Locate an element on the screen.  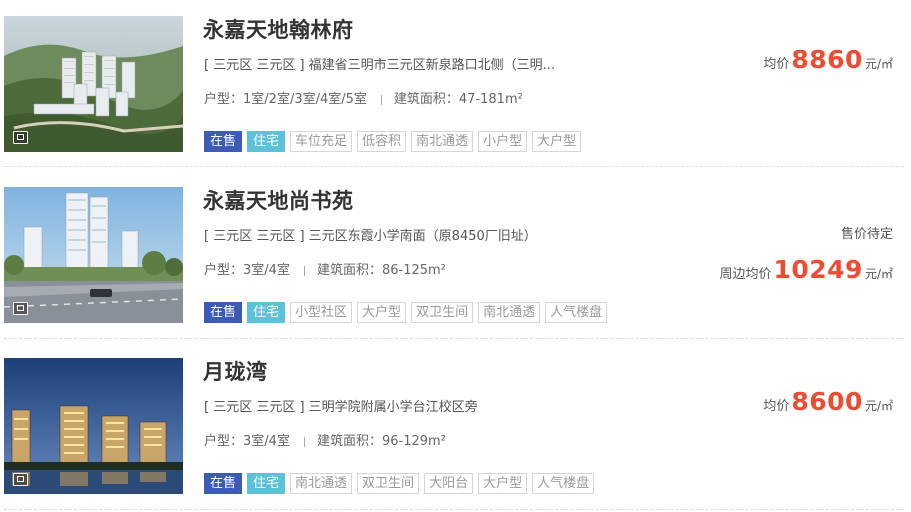
price-value: 8860 is located at coordinates (827, 59).